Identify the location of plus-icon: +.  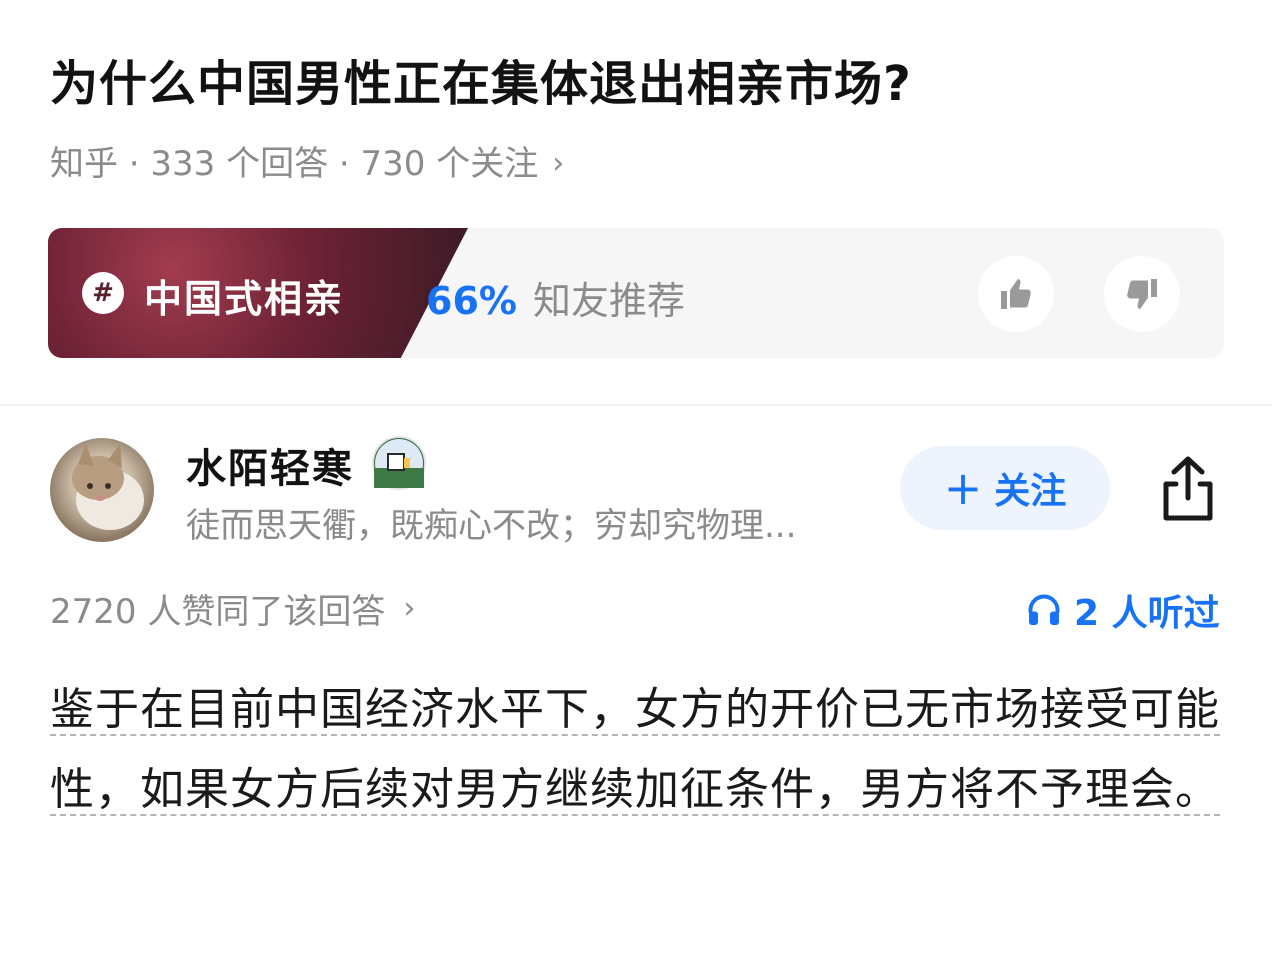
(963, 488).